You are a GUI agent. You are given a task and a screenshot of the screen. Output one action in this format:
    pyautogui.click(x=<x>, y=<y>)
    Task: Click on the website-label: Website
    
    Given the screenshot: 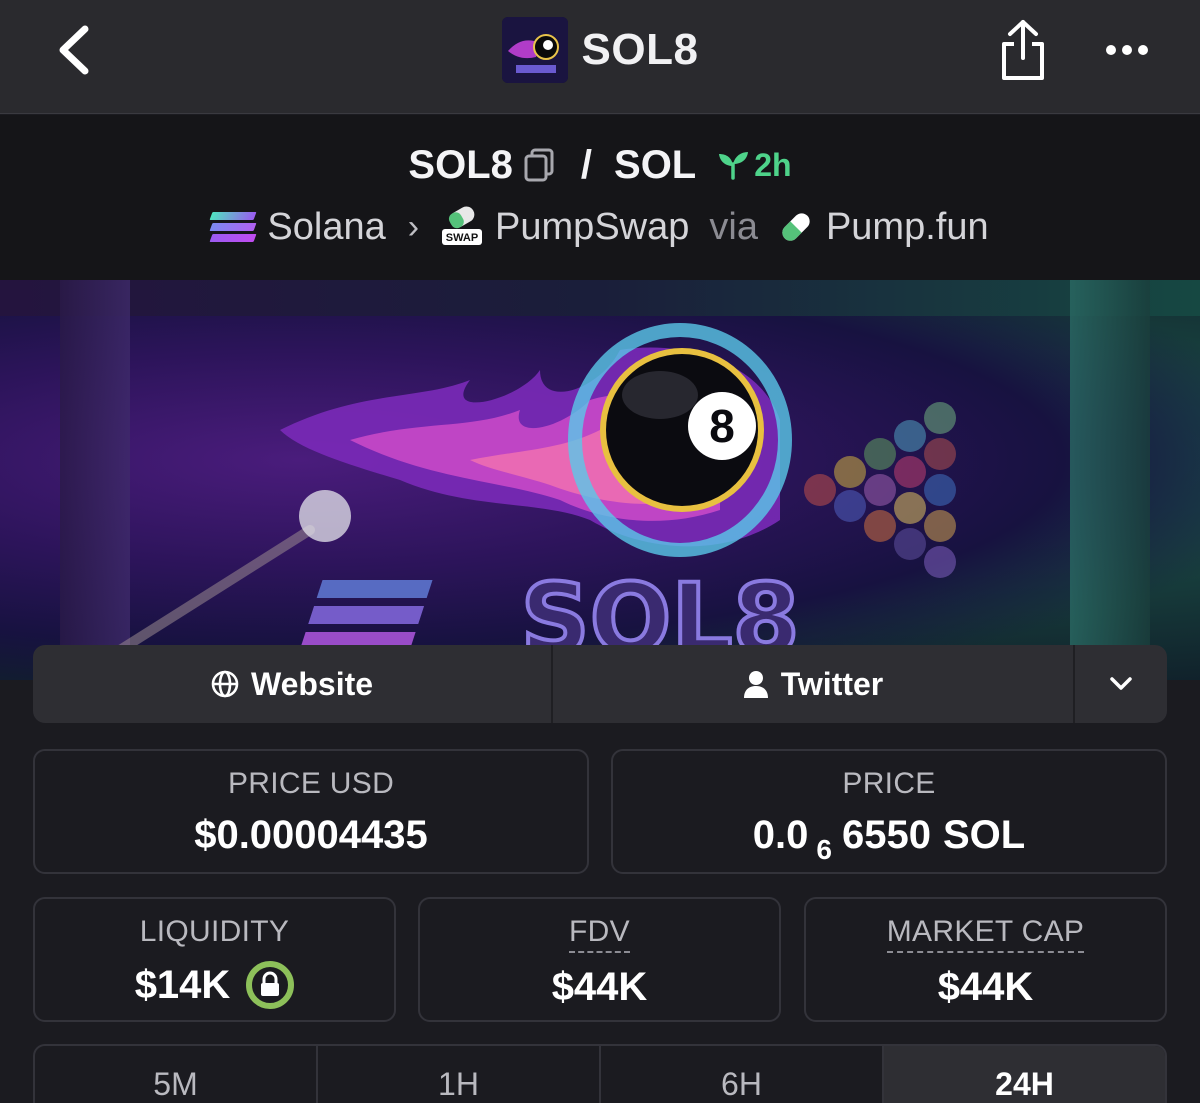 What is the action you would take?
    pyautogui.click(x=312, y=683)
    